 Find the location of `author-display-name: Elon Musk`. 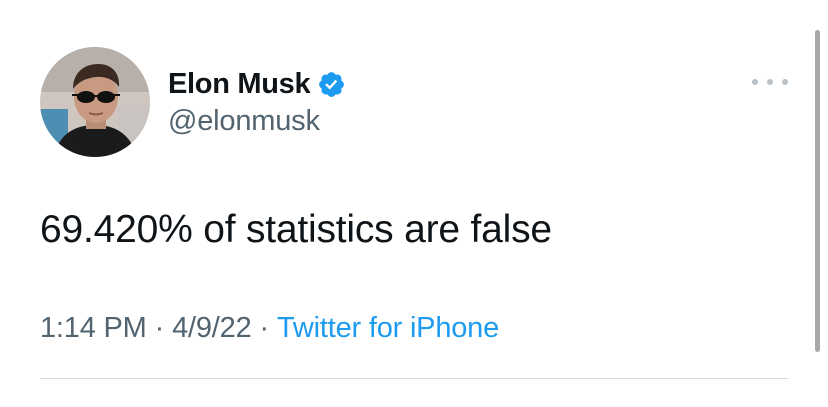

author-display-name: Elon Musk is located at coordinates (239, 84).